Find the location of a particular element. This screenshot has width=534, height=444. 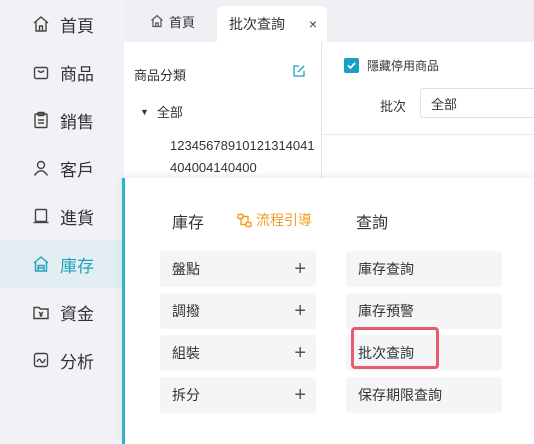

sidebar-item-inventory: 庫存 is located at coordinates (62, 264).